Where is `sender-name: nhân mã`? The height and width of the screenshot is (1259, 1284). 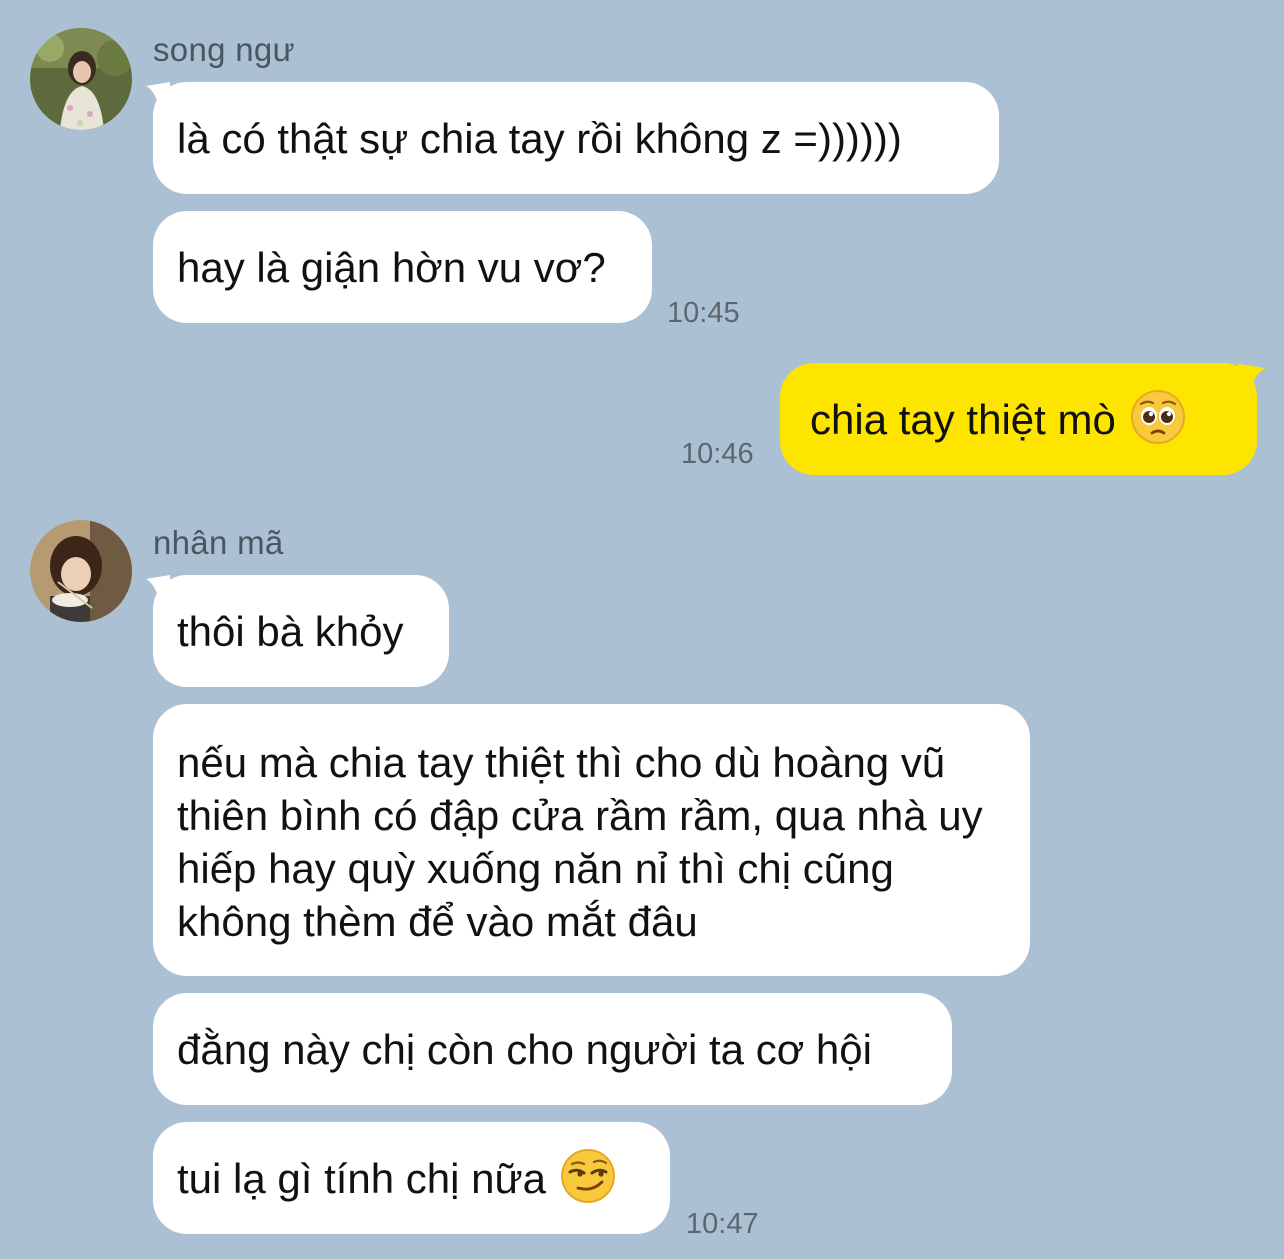
sender-name: nhân mã is located at coordinates (218, 542).